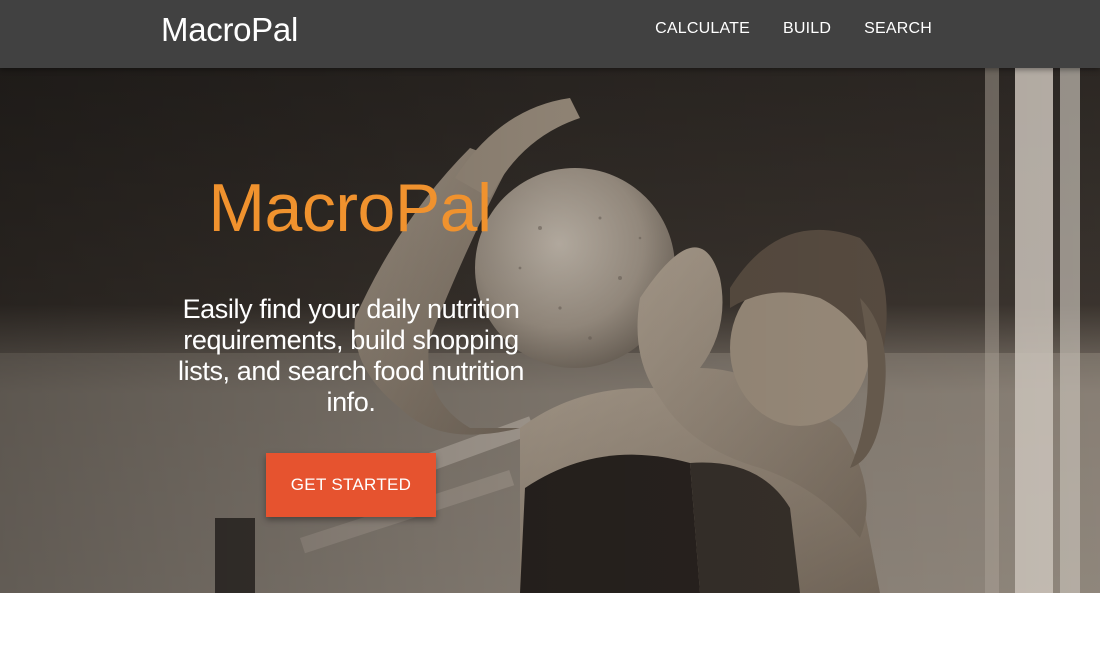  What do you see at coordinates (807, 29) in the screenshot?
I see `nav-link-build: BUILD` at bounding box center [807, 29].